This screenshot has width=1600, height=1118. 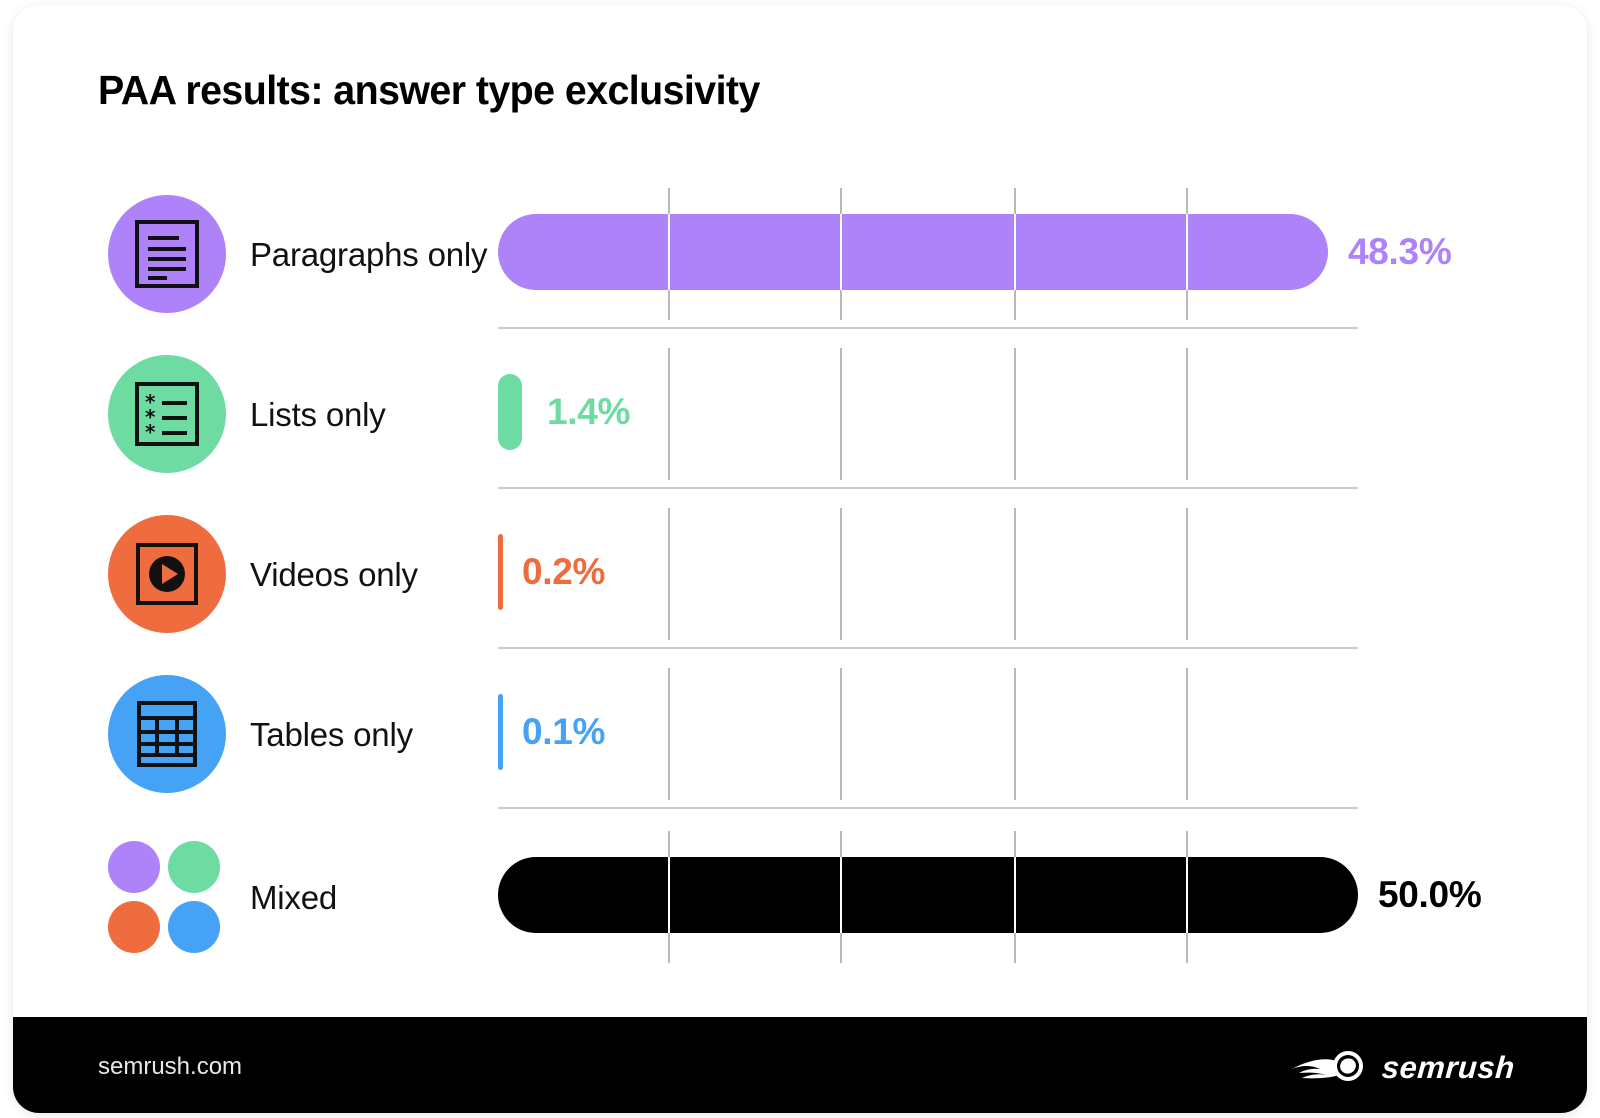 I want to click on chart-row-mixed: Mixed 50.0%, so click(x=800, y=903).